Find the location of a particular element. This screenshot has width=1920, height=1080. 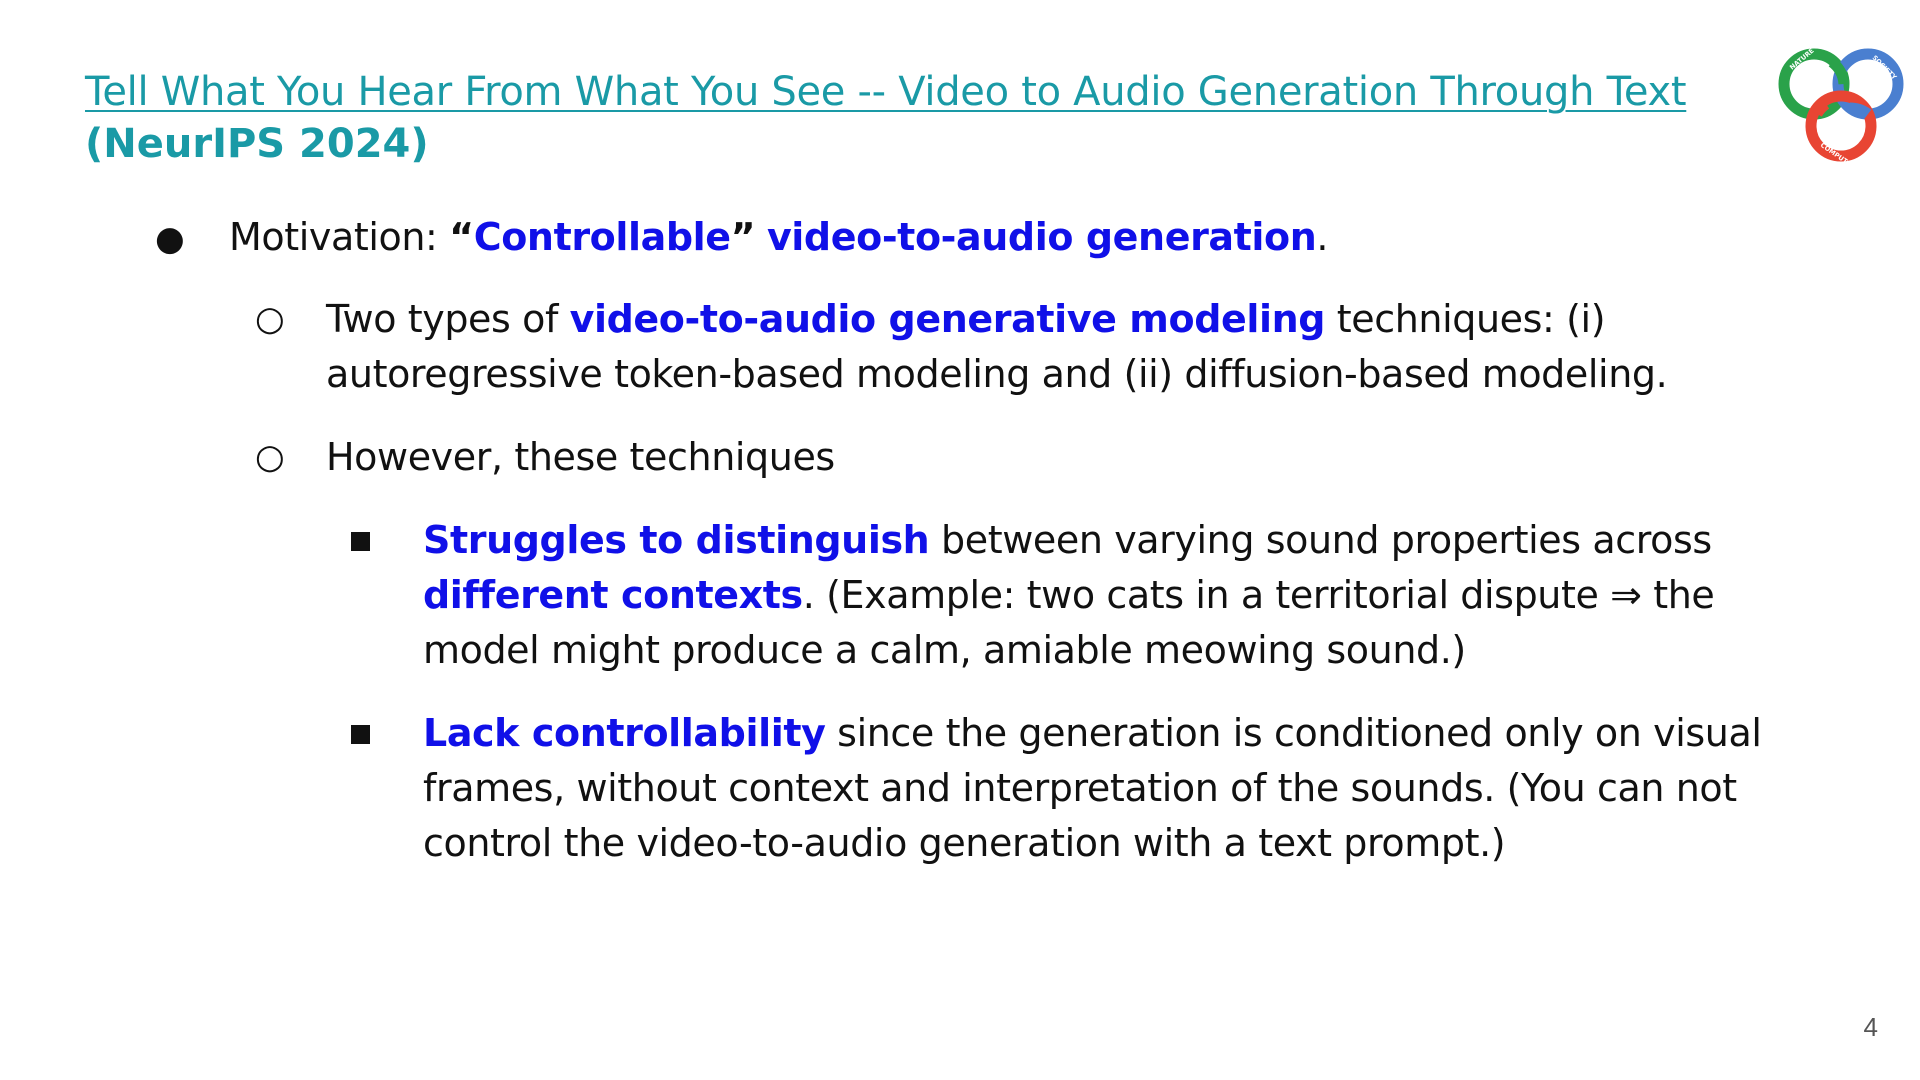

highlight-v2a-modeling: video-to-audio generative modeling is located at coordinates (947, 319).